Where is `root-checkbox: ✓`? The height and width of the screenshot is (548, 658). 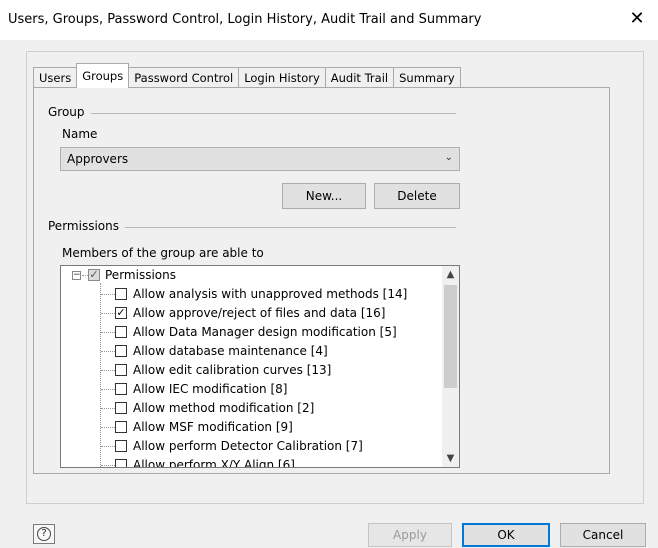 root-checkbox: ✓ is located at coordinates (94, 275).